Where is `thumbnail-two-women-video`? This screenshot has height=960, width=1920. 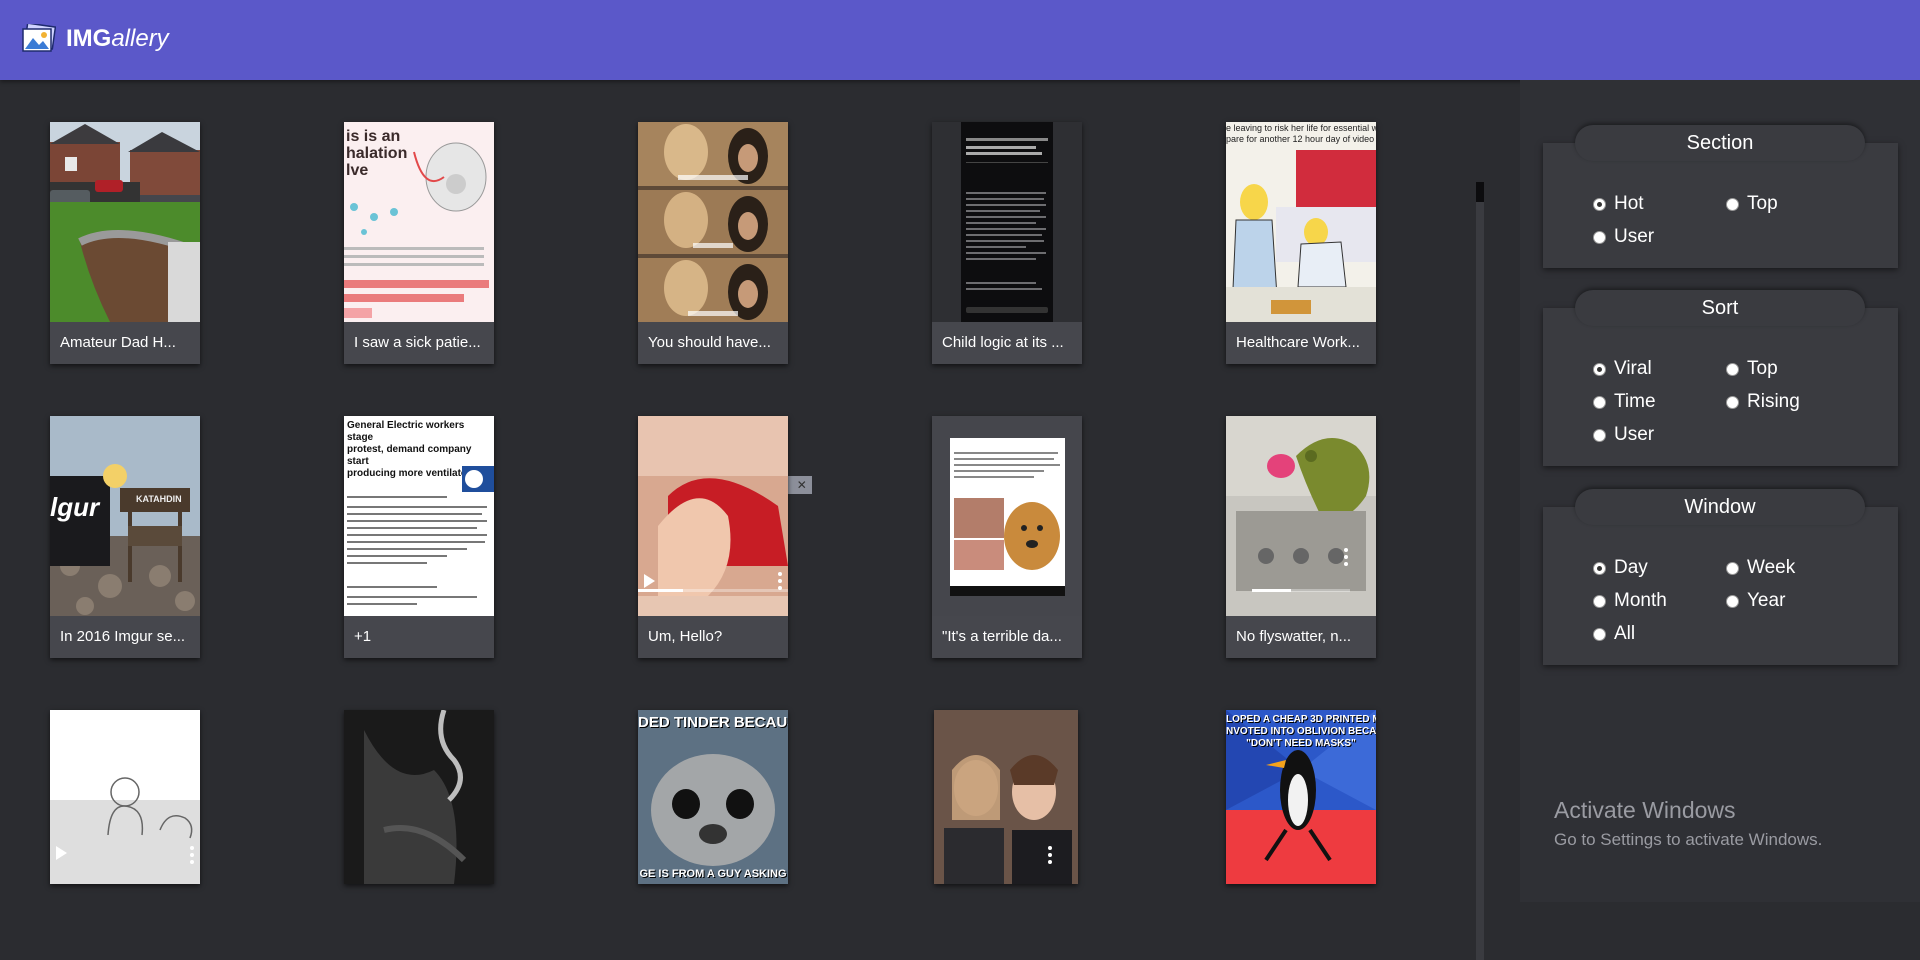 thumbnail-two-women-video is located at coordinates (1006, 797).